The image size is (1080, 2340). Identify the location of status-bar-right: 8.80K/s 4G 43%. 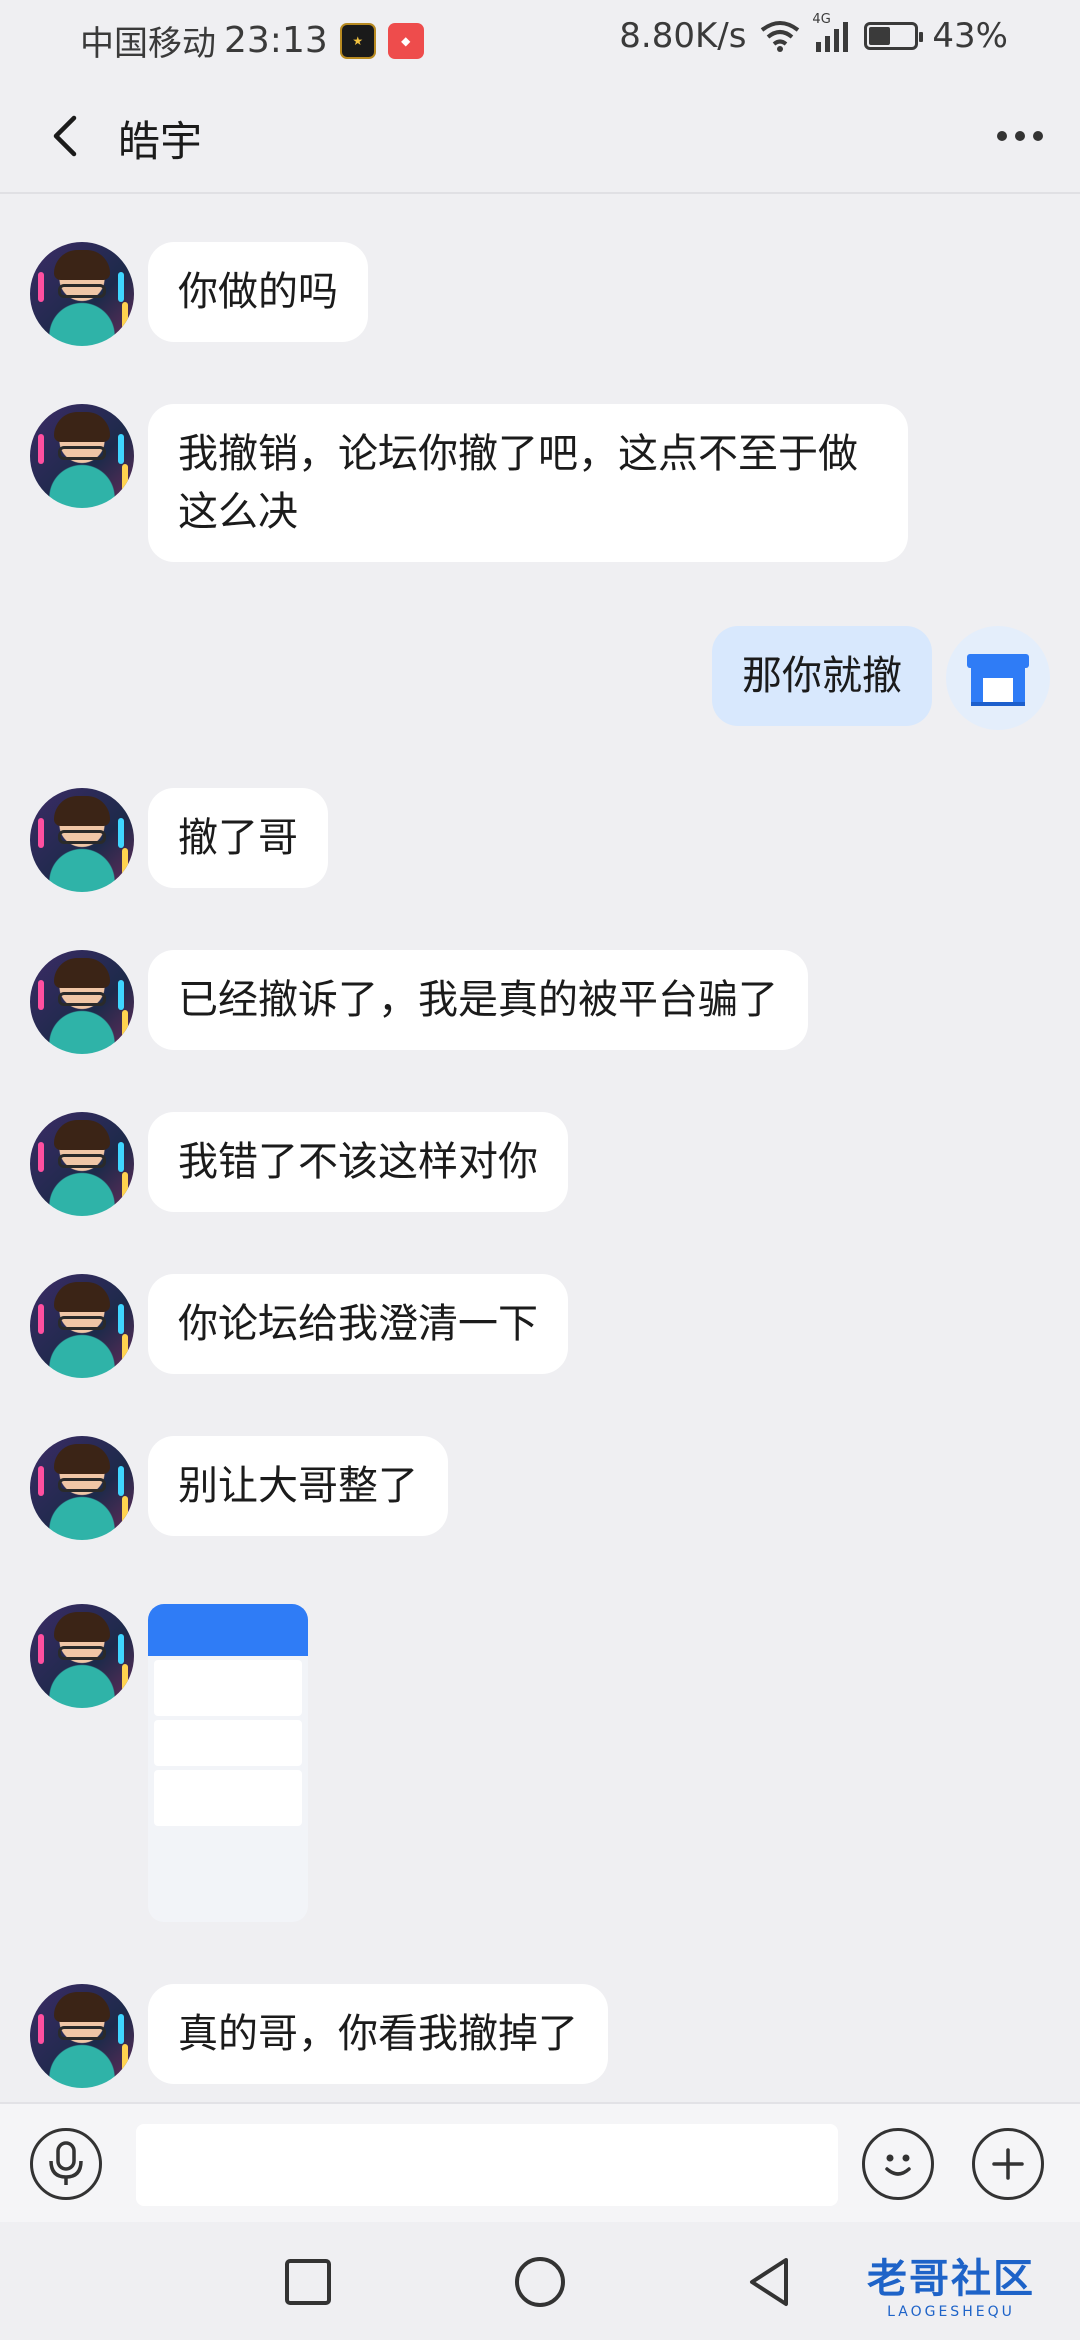
(813, 34).